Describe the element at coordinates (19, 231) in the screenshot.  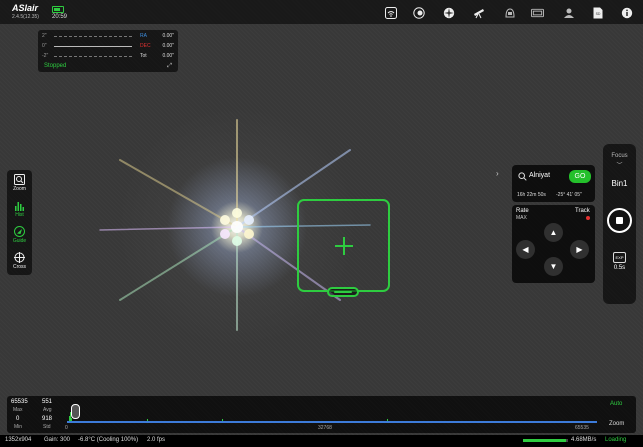
I see `guide-icon` at that location.